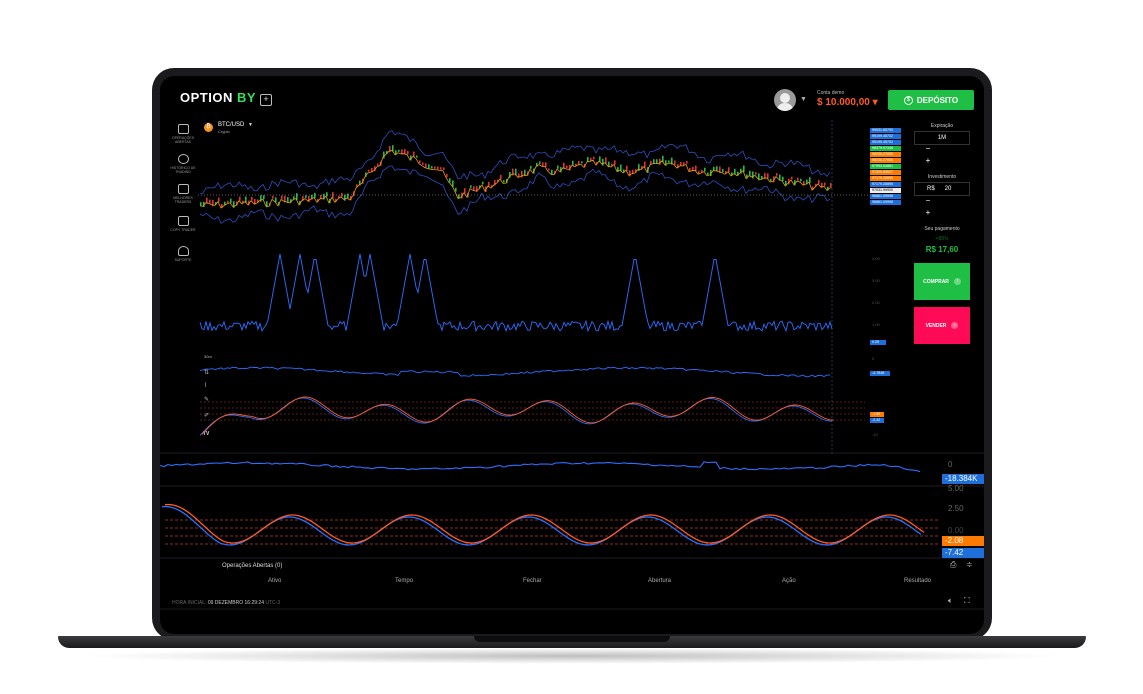 The image size is (1143, 694). I want to click on price-tag: 97179.28895, so click(885, 184).